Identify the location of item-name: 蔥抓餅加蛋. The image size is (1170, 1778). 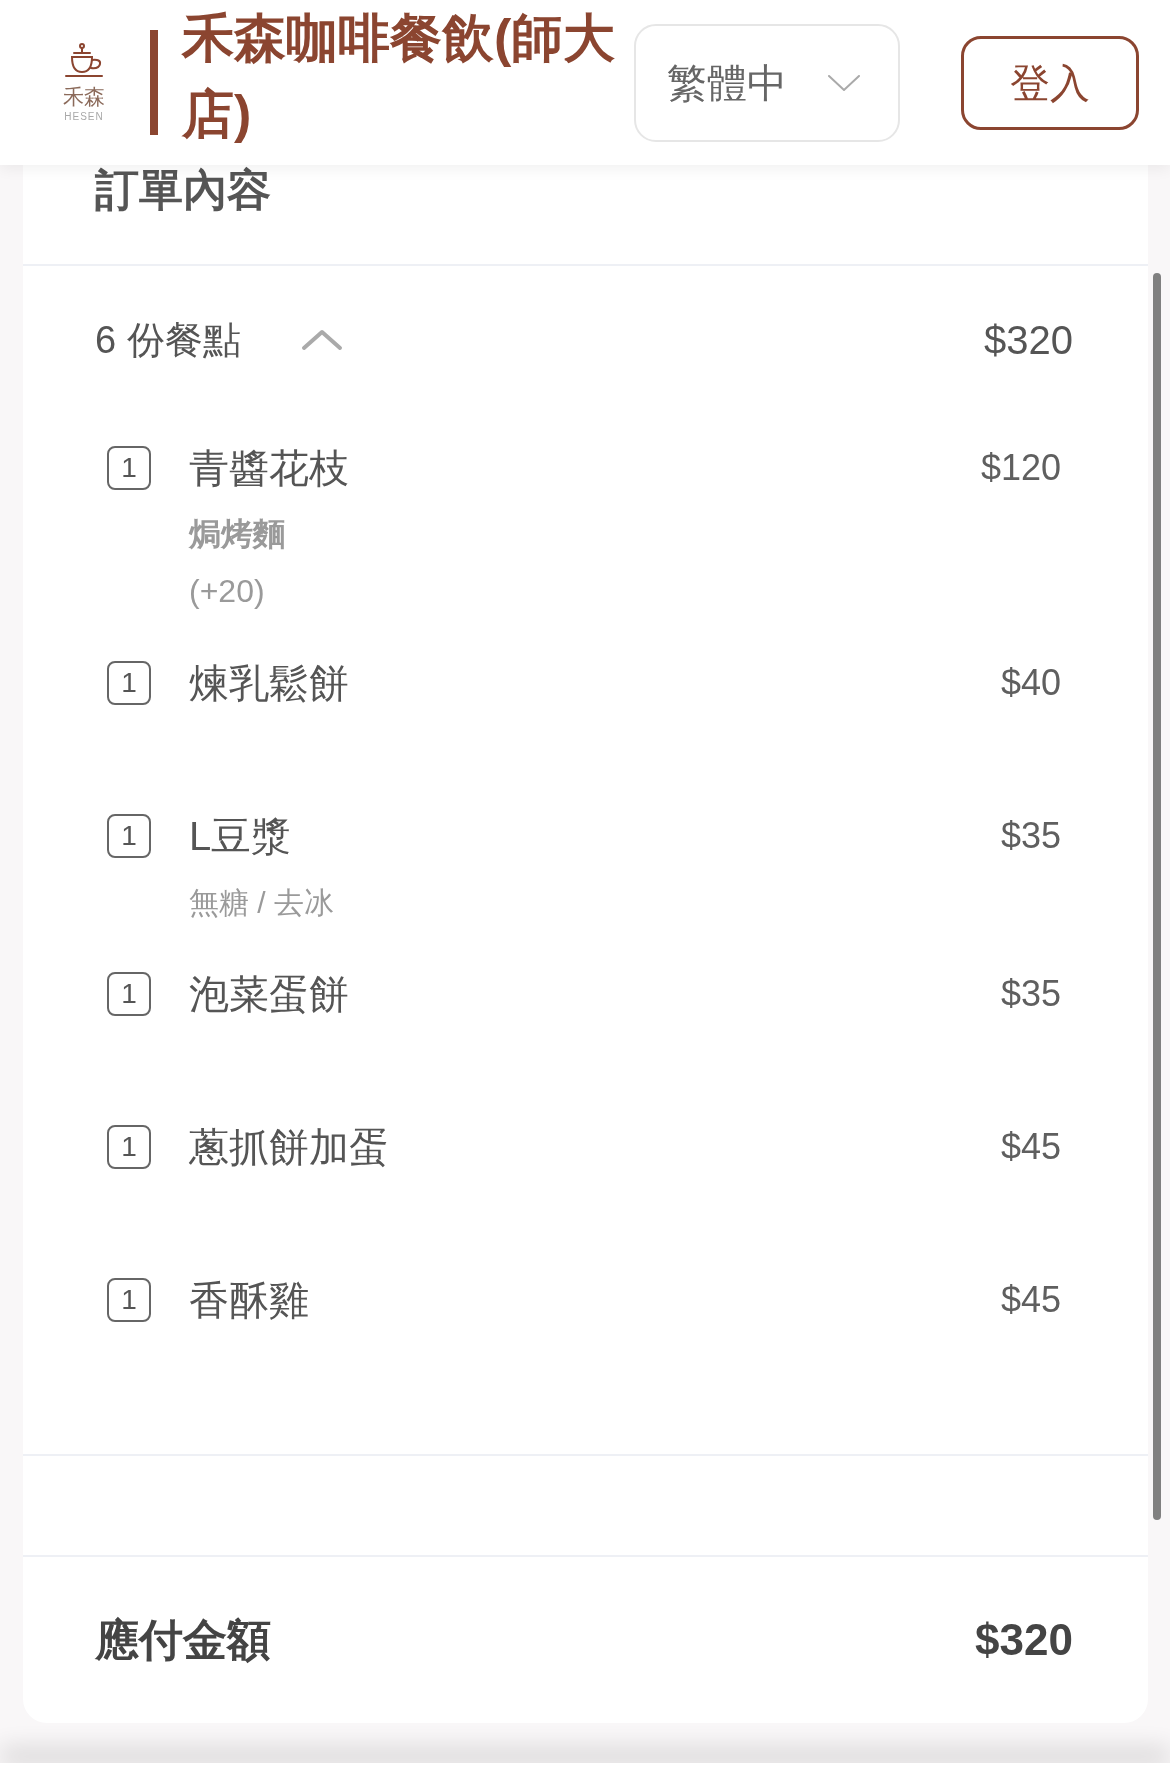
(289, 1147).